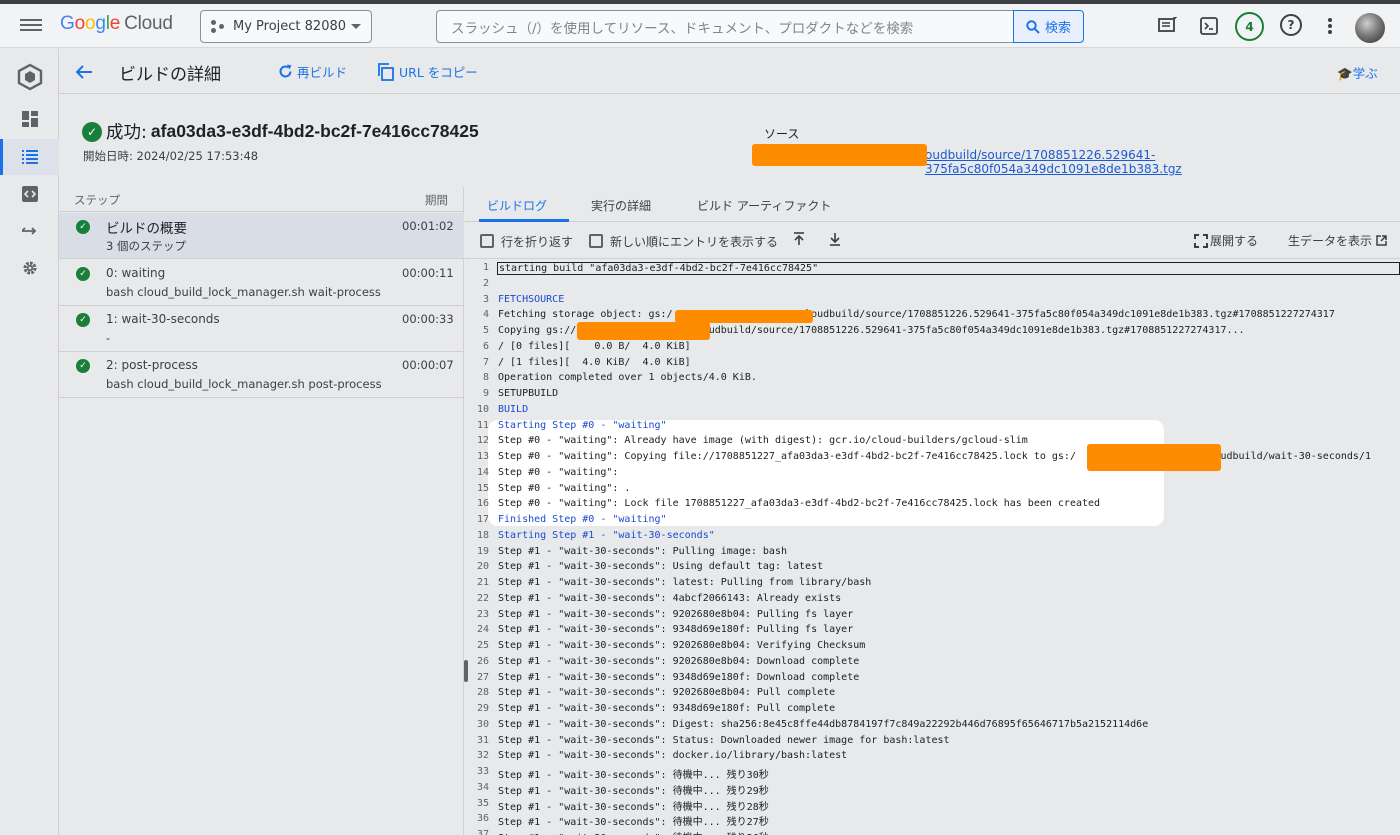 This screenshot has width=1400, height=835. I want to click on project-icon, so click(218, 26).